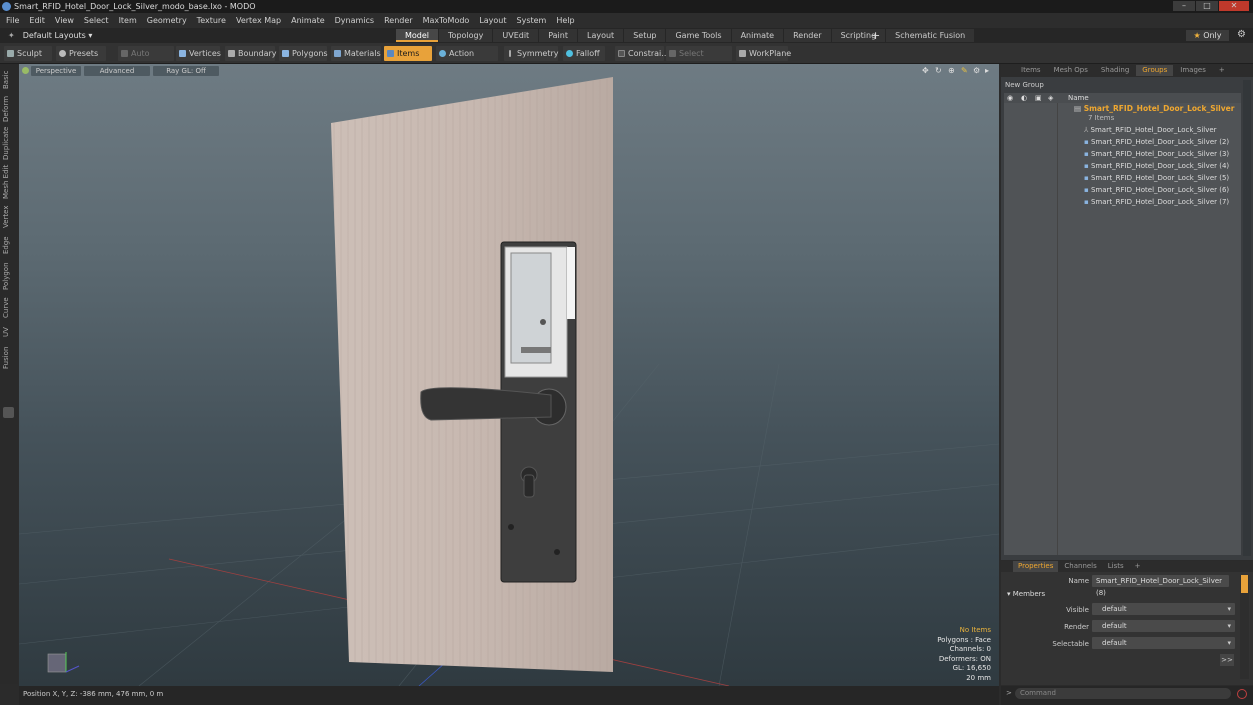 The width and height of the screenshot is (1253, 705). I want to click on expand-button: >>, so click(1227, 660).